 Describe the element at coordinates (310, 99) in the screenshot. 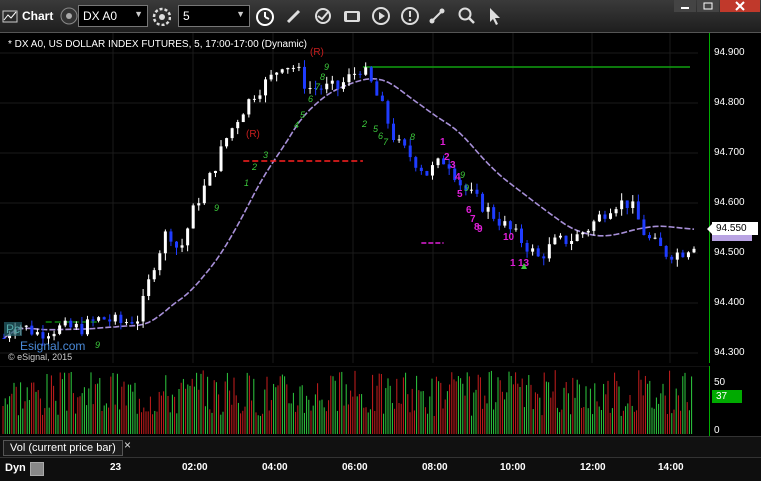

I see `setup-count-green: 6` at that location.